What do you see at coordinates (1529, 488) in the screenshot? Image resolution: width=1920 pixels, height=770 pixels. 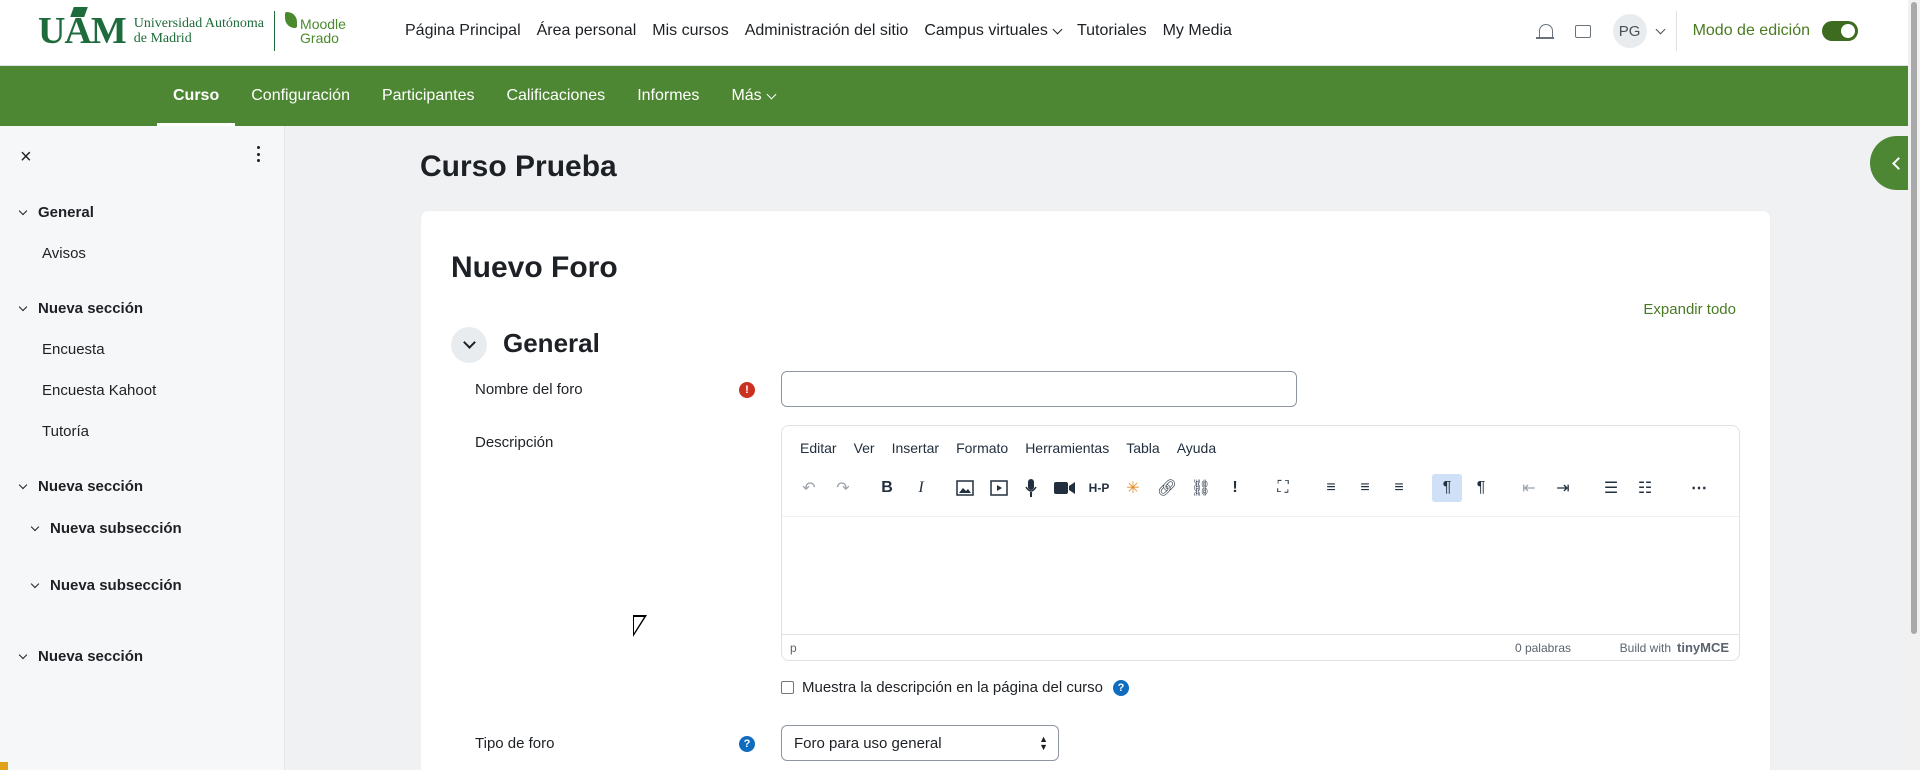 I see `outdent-icon: ⇤` at bounding box center [1529, 488].